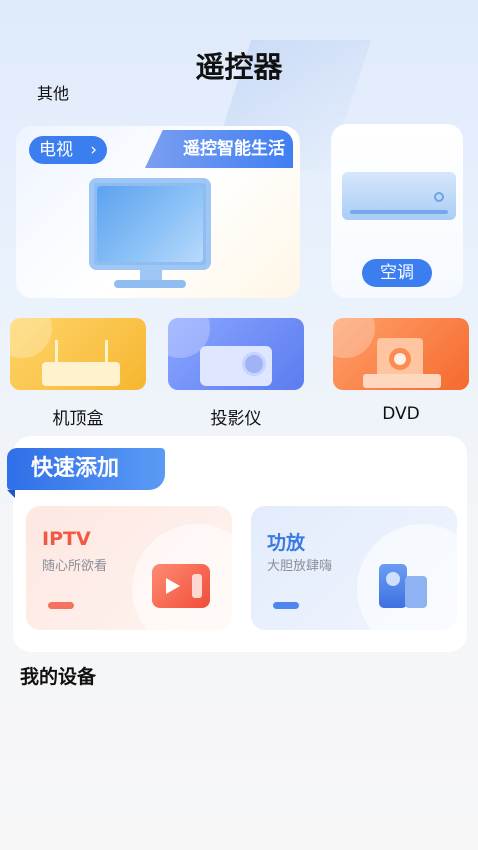 The width and height of the screenshot is (478, 850). I want to click on amplifier-title: 功放, so click(286, 543).